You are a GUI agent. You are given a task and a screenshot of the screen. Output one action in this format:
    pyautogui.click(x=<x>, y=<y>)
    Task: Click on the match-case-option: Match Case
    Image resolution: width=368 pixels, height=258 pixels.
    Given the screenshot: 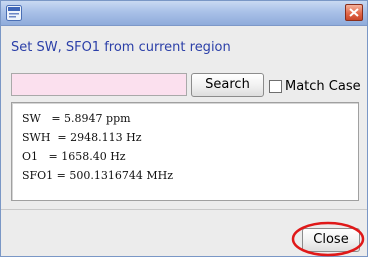 What is the action you would take?
    pyautogui.click(x=315, y=86)
    